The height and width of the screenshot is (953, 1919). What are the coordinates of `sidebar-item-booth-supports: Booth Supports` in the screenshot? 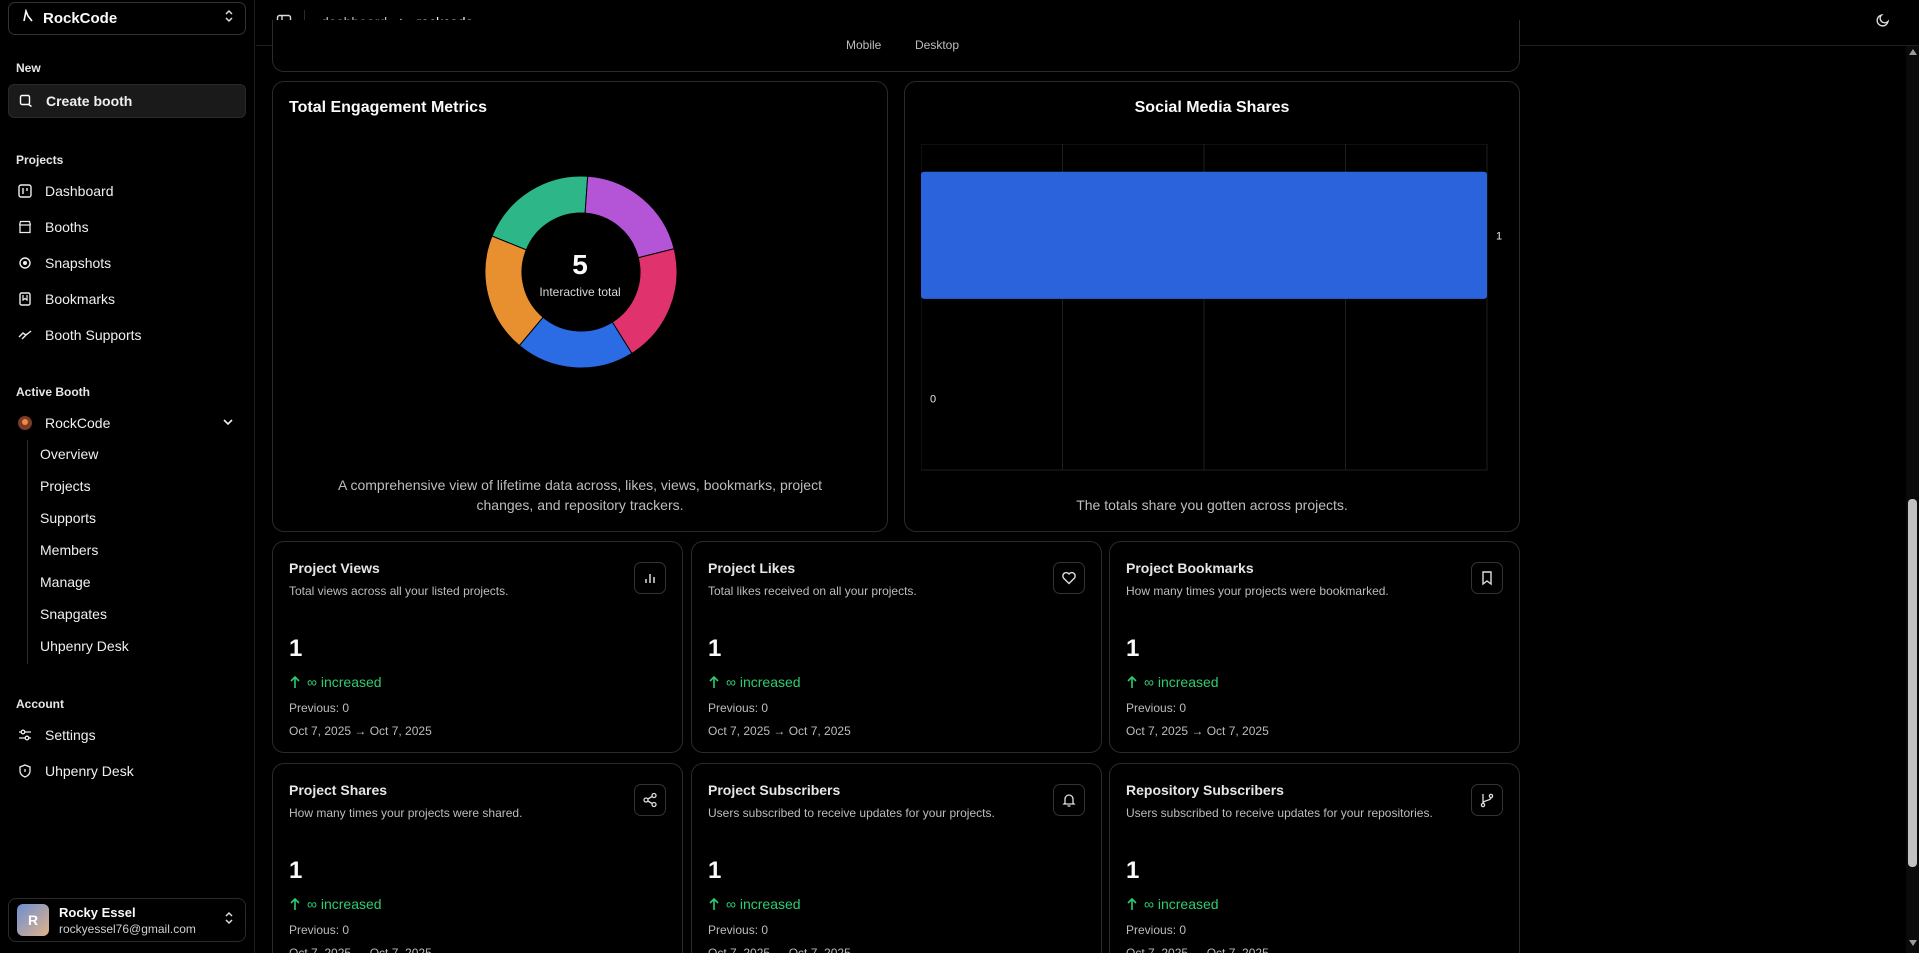 It's located at (127, 335).